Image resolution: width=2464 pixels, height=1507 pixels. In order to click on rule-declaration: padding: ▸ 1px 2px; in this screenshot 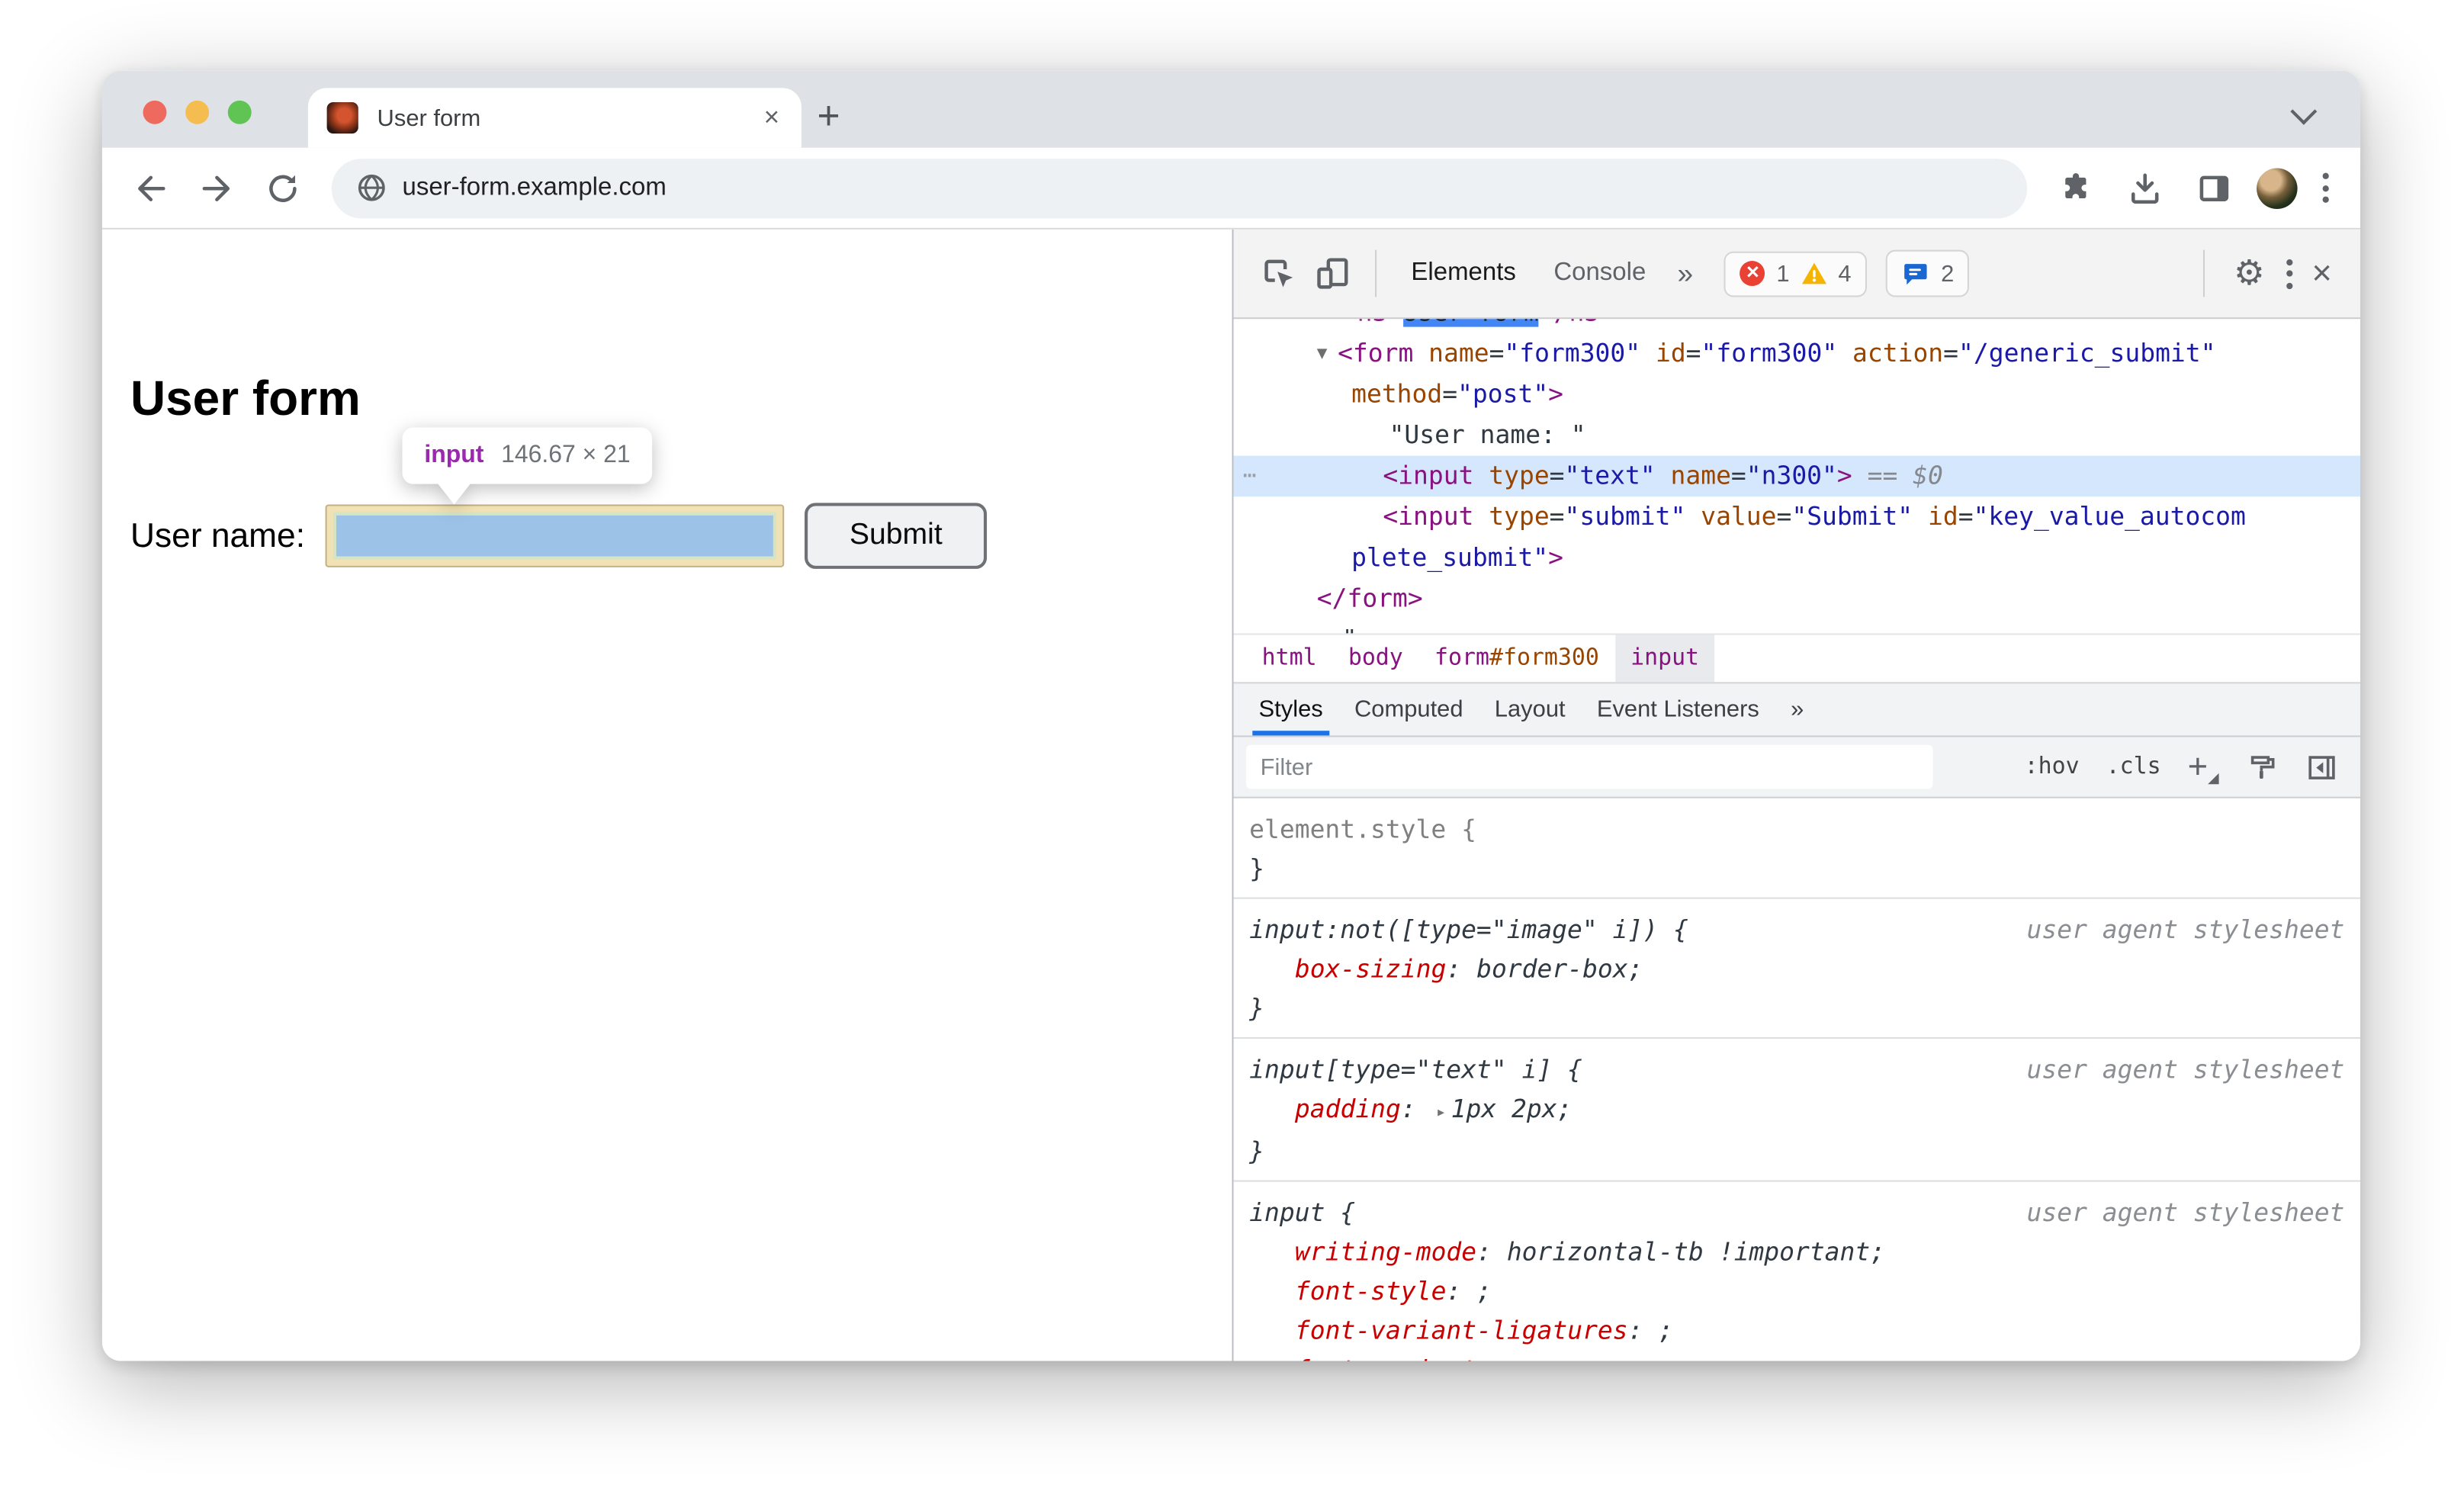, I will do `click(1796, 1110)`.